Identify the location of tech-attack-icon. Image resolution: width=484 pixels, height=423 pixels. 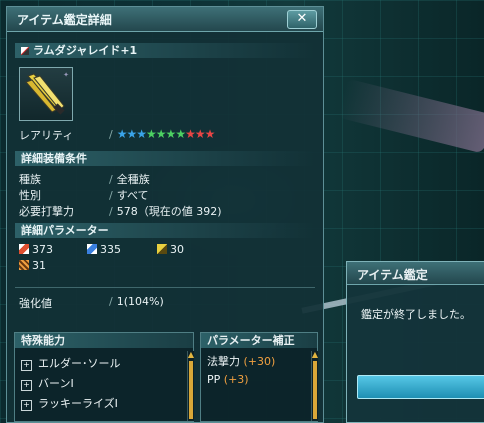
(162, 249).